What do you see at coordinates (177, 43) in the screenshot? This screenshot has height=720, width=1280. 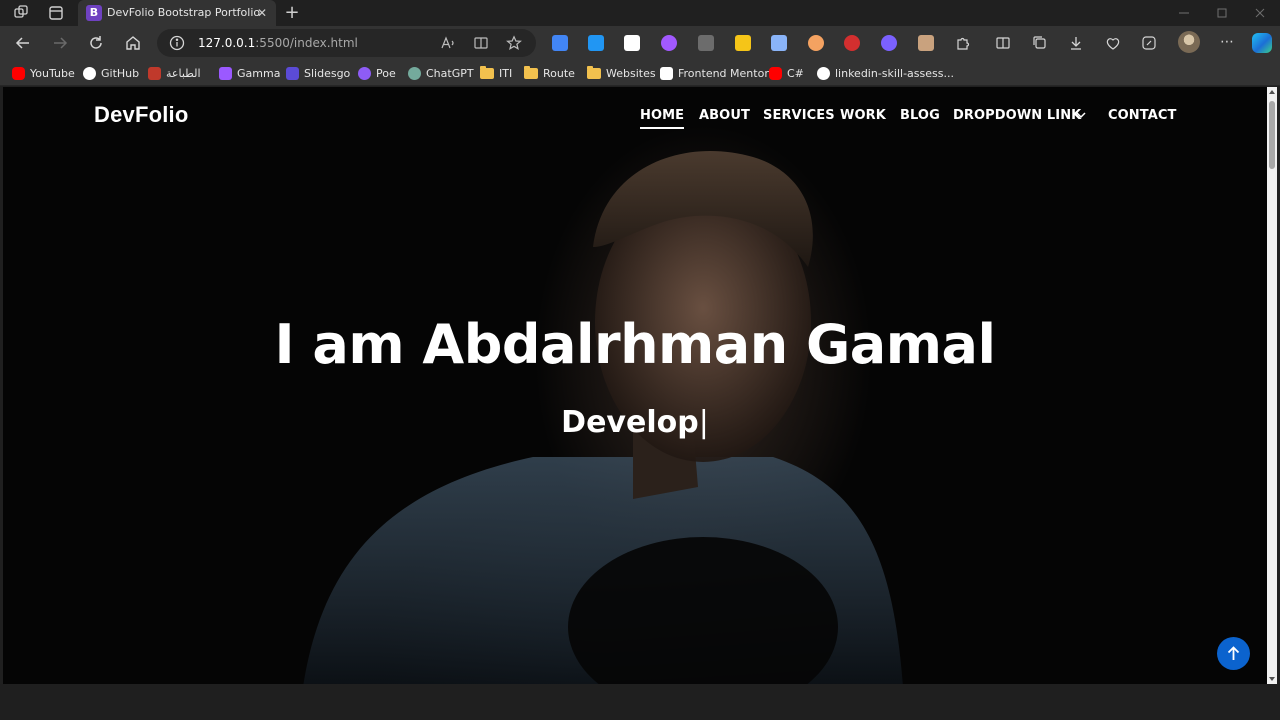 I see `site-info-icon` at bounding box center [177, 43].